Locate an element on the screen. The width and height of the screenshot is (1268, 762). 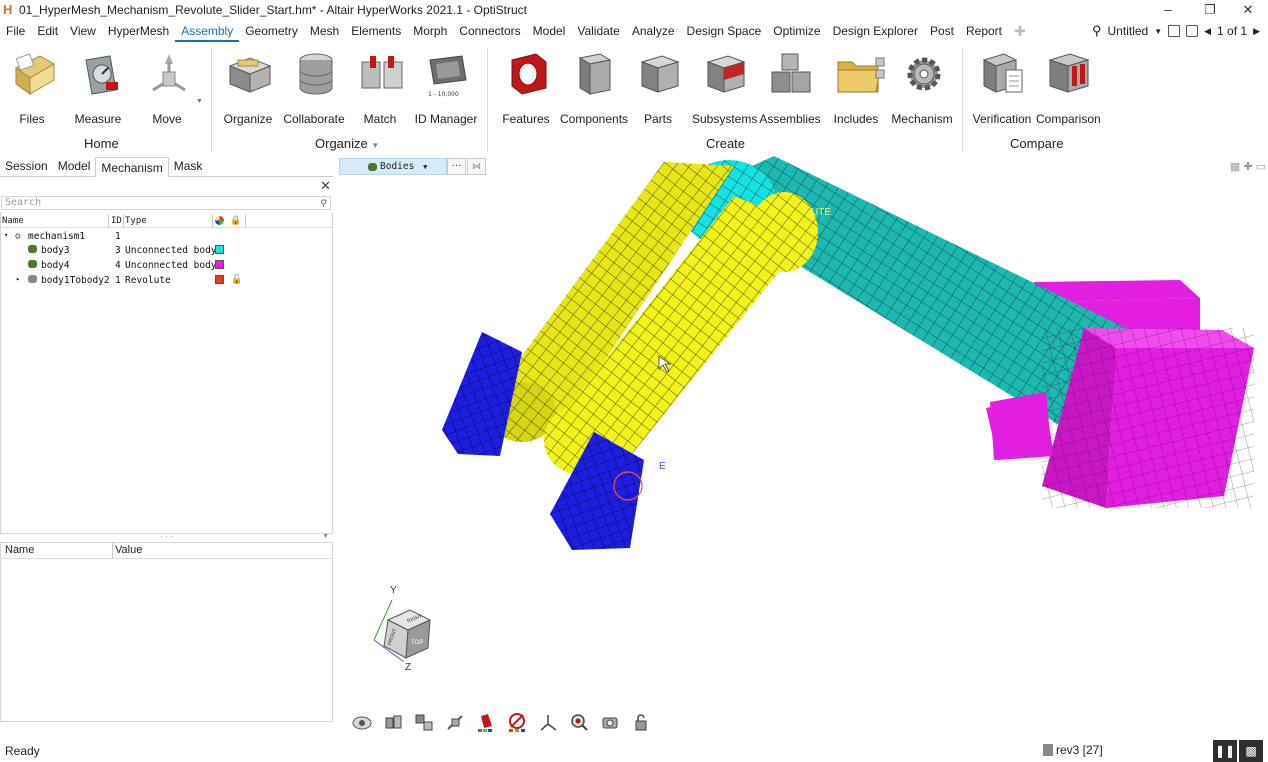
tree-row: ▸ body1Tobody2 1 Revolute 🔓 is located at coordinates (166, 281).